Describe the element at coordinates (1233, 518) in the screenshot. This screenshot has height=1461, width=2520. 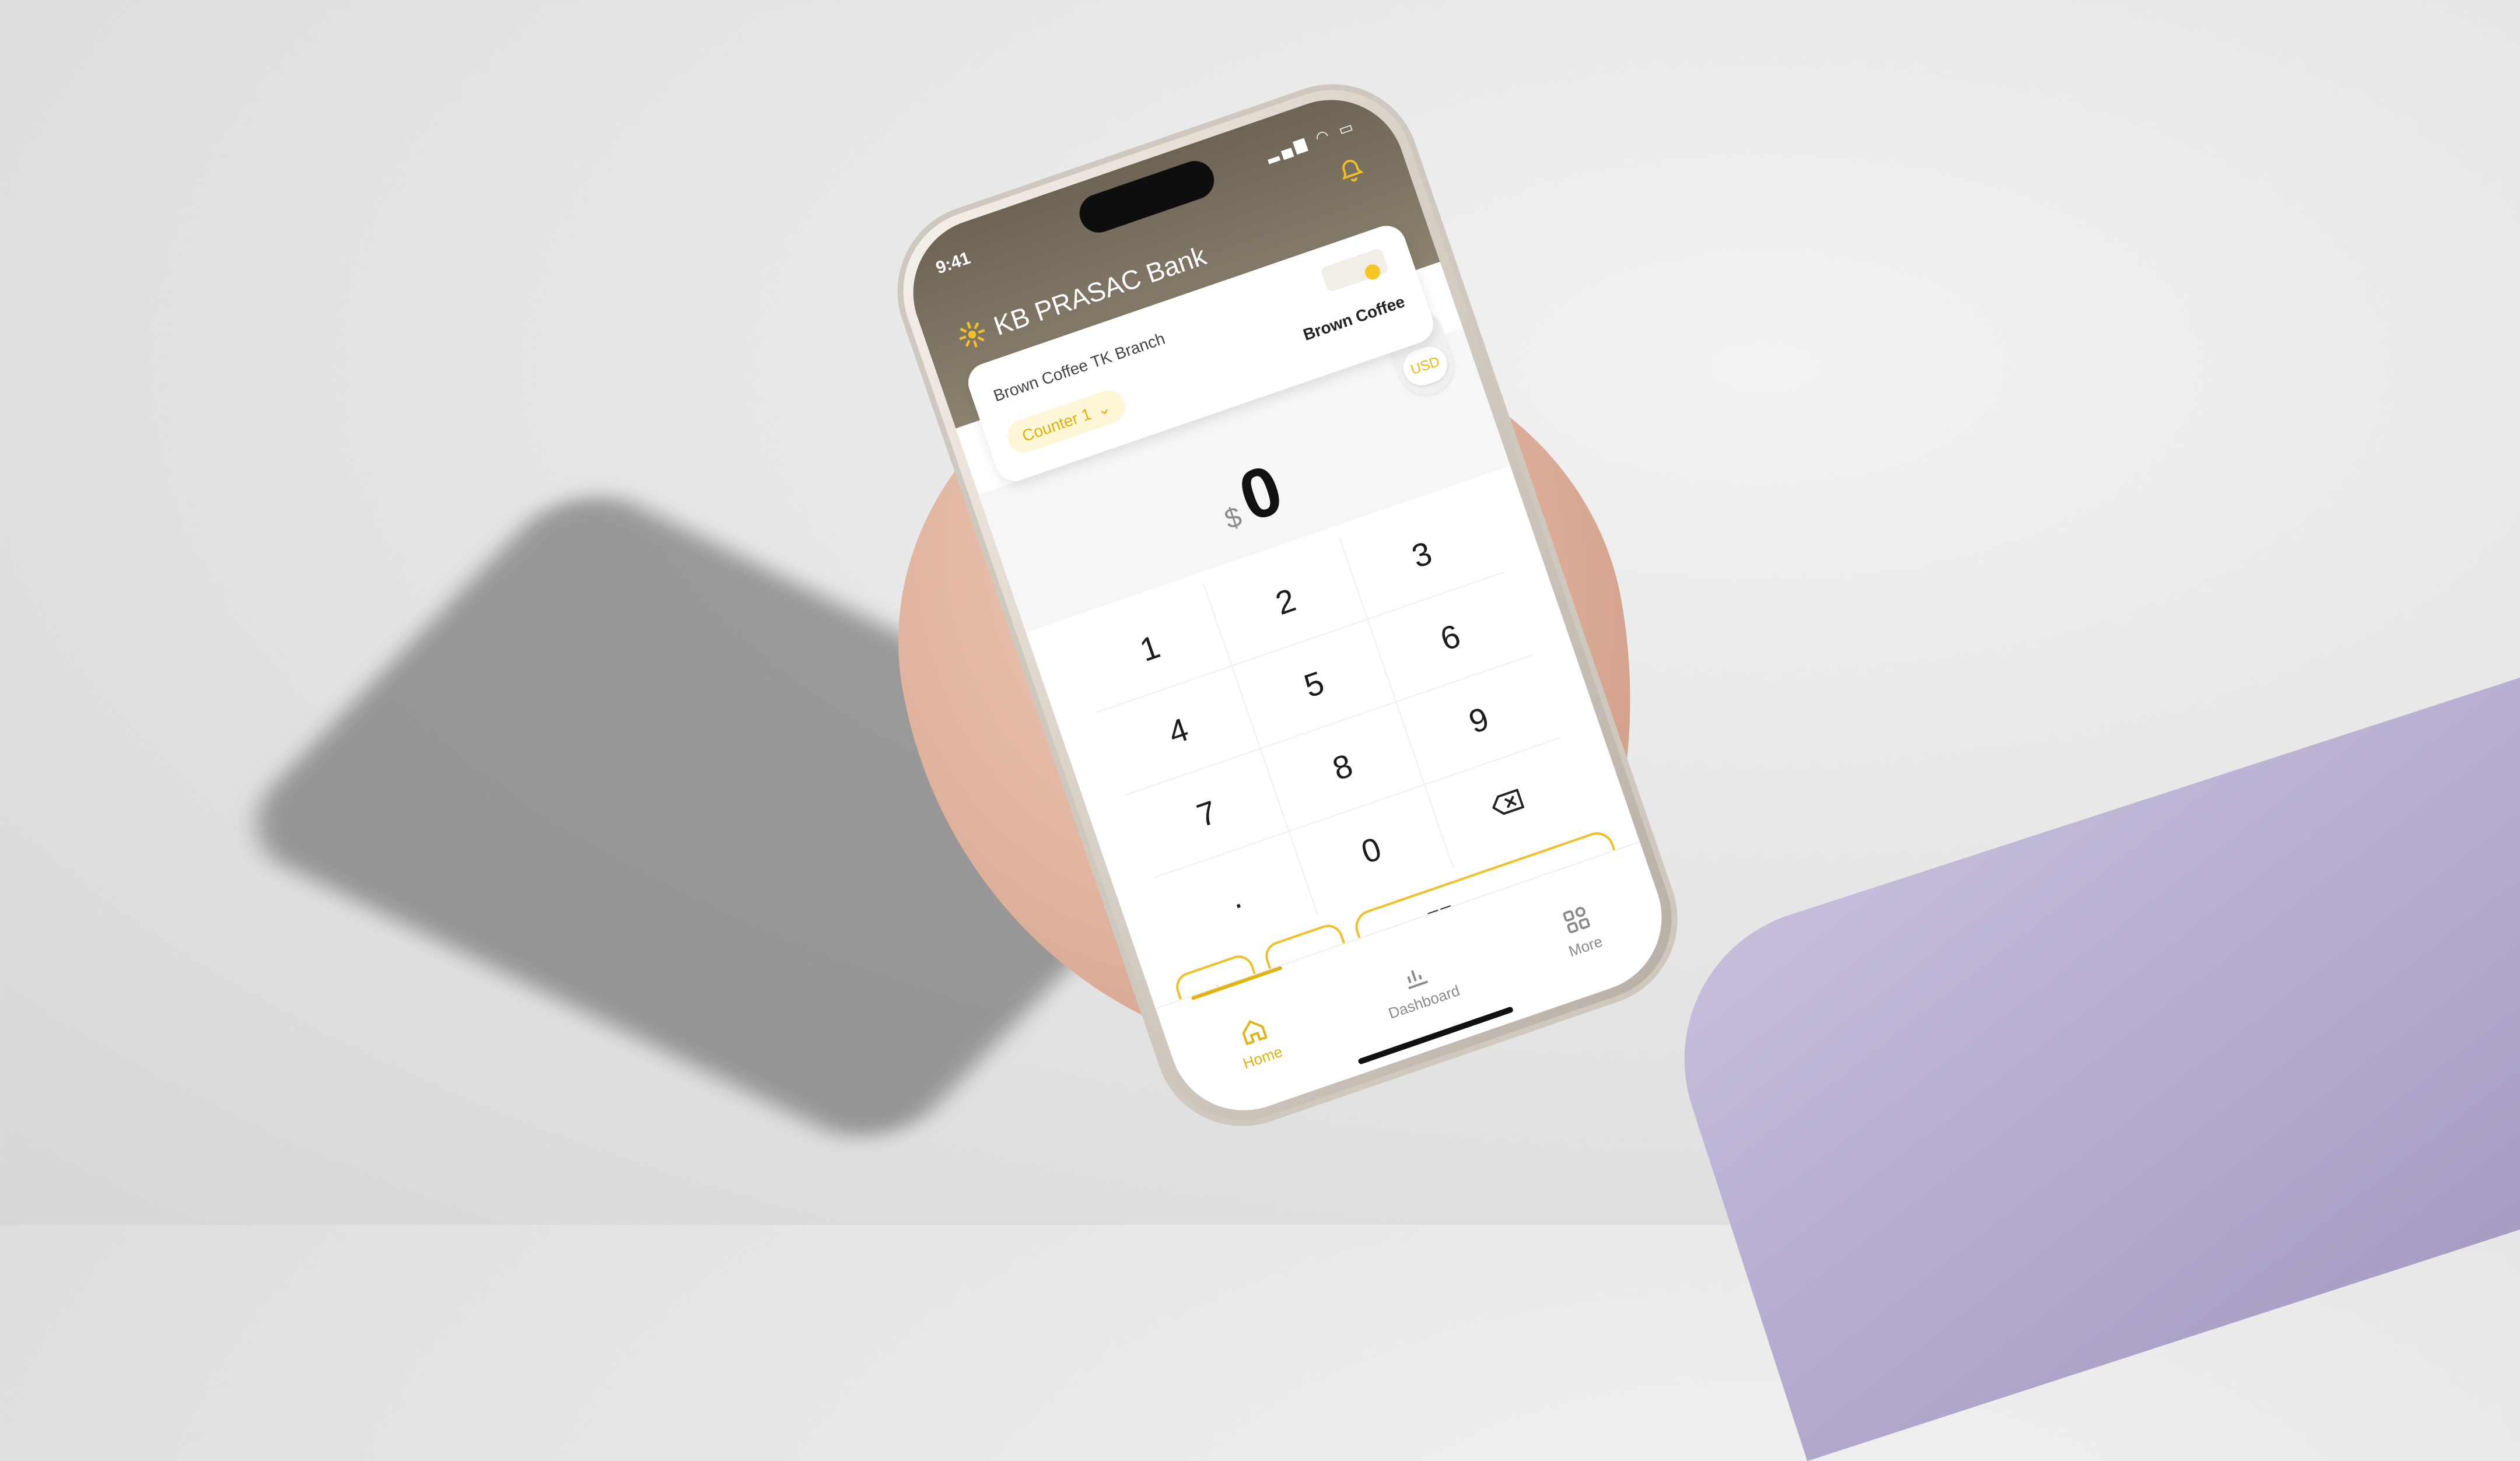
I see `currency-symbol: $` at that location.